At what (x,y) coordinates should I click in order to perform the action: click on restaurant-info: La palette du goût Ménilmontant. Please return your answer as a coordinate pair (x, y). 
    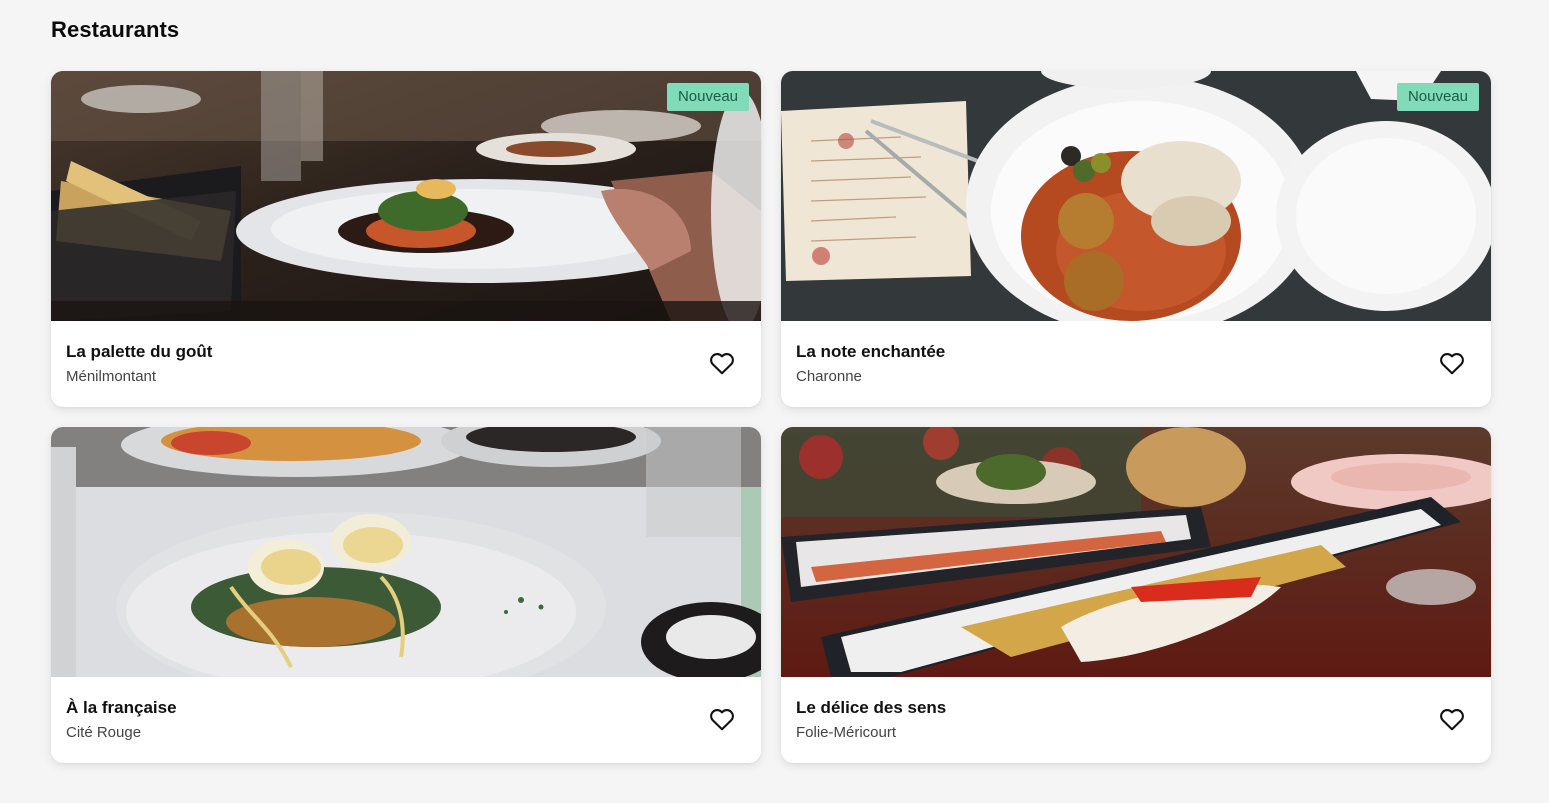
    Looking at the image, I should click on (406, 364).